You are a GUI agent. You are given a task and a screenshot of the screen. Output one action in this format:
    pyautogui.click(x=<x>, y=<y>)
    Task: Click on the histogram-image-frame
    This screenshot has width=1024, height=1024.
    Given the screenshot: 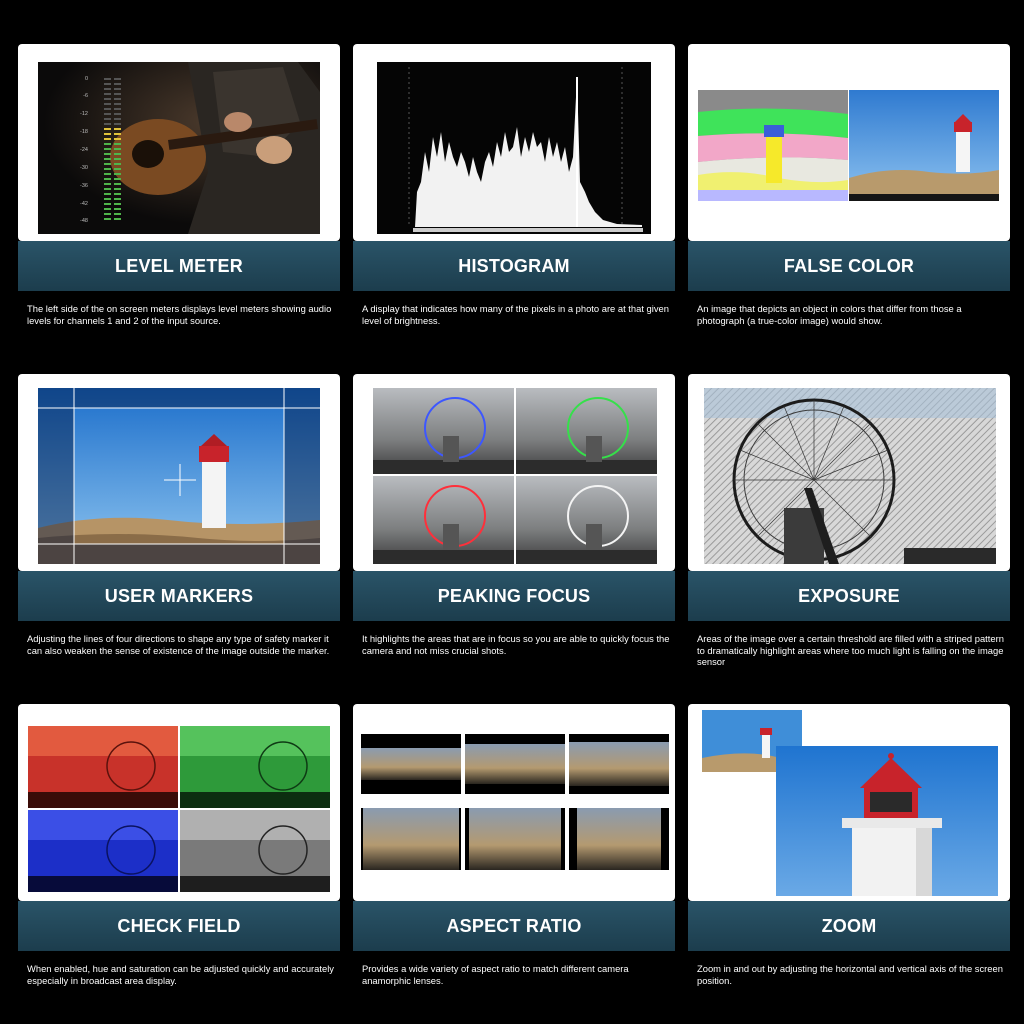 What is the action you would take?
    pyautogui.click(x=514, y=142)
    